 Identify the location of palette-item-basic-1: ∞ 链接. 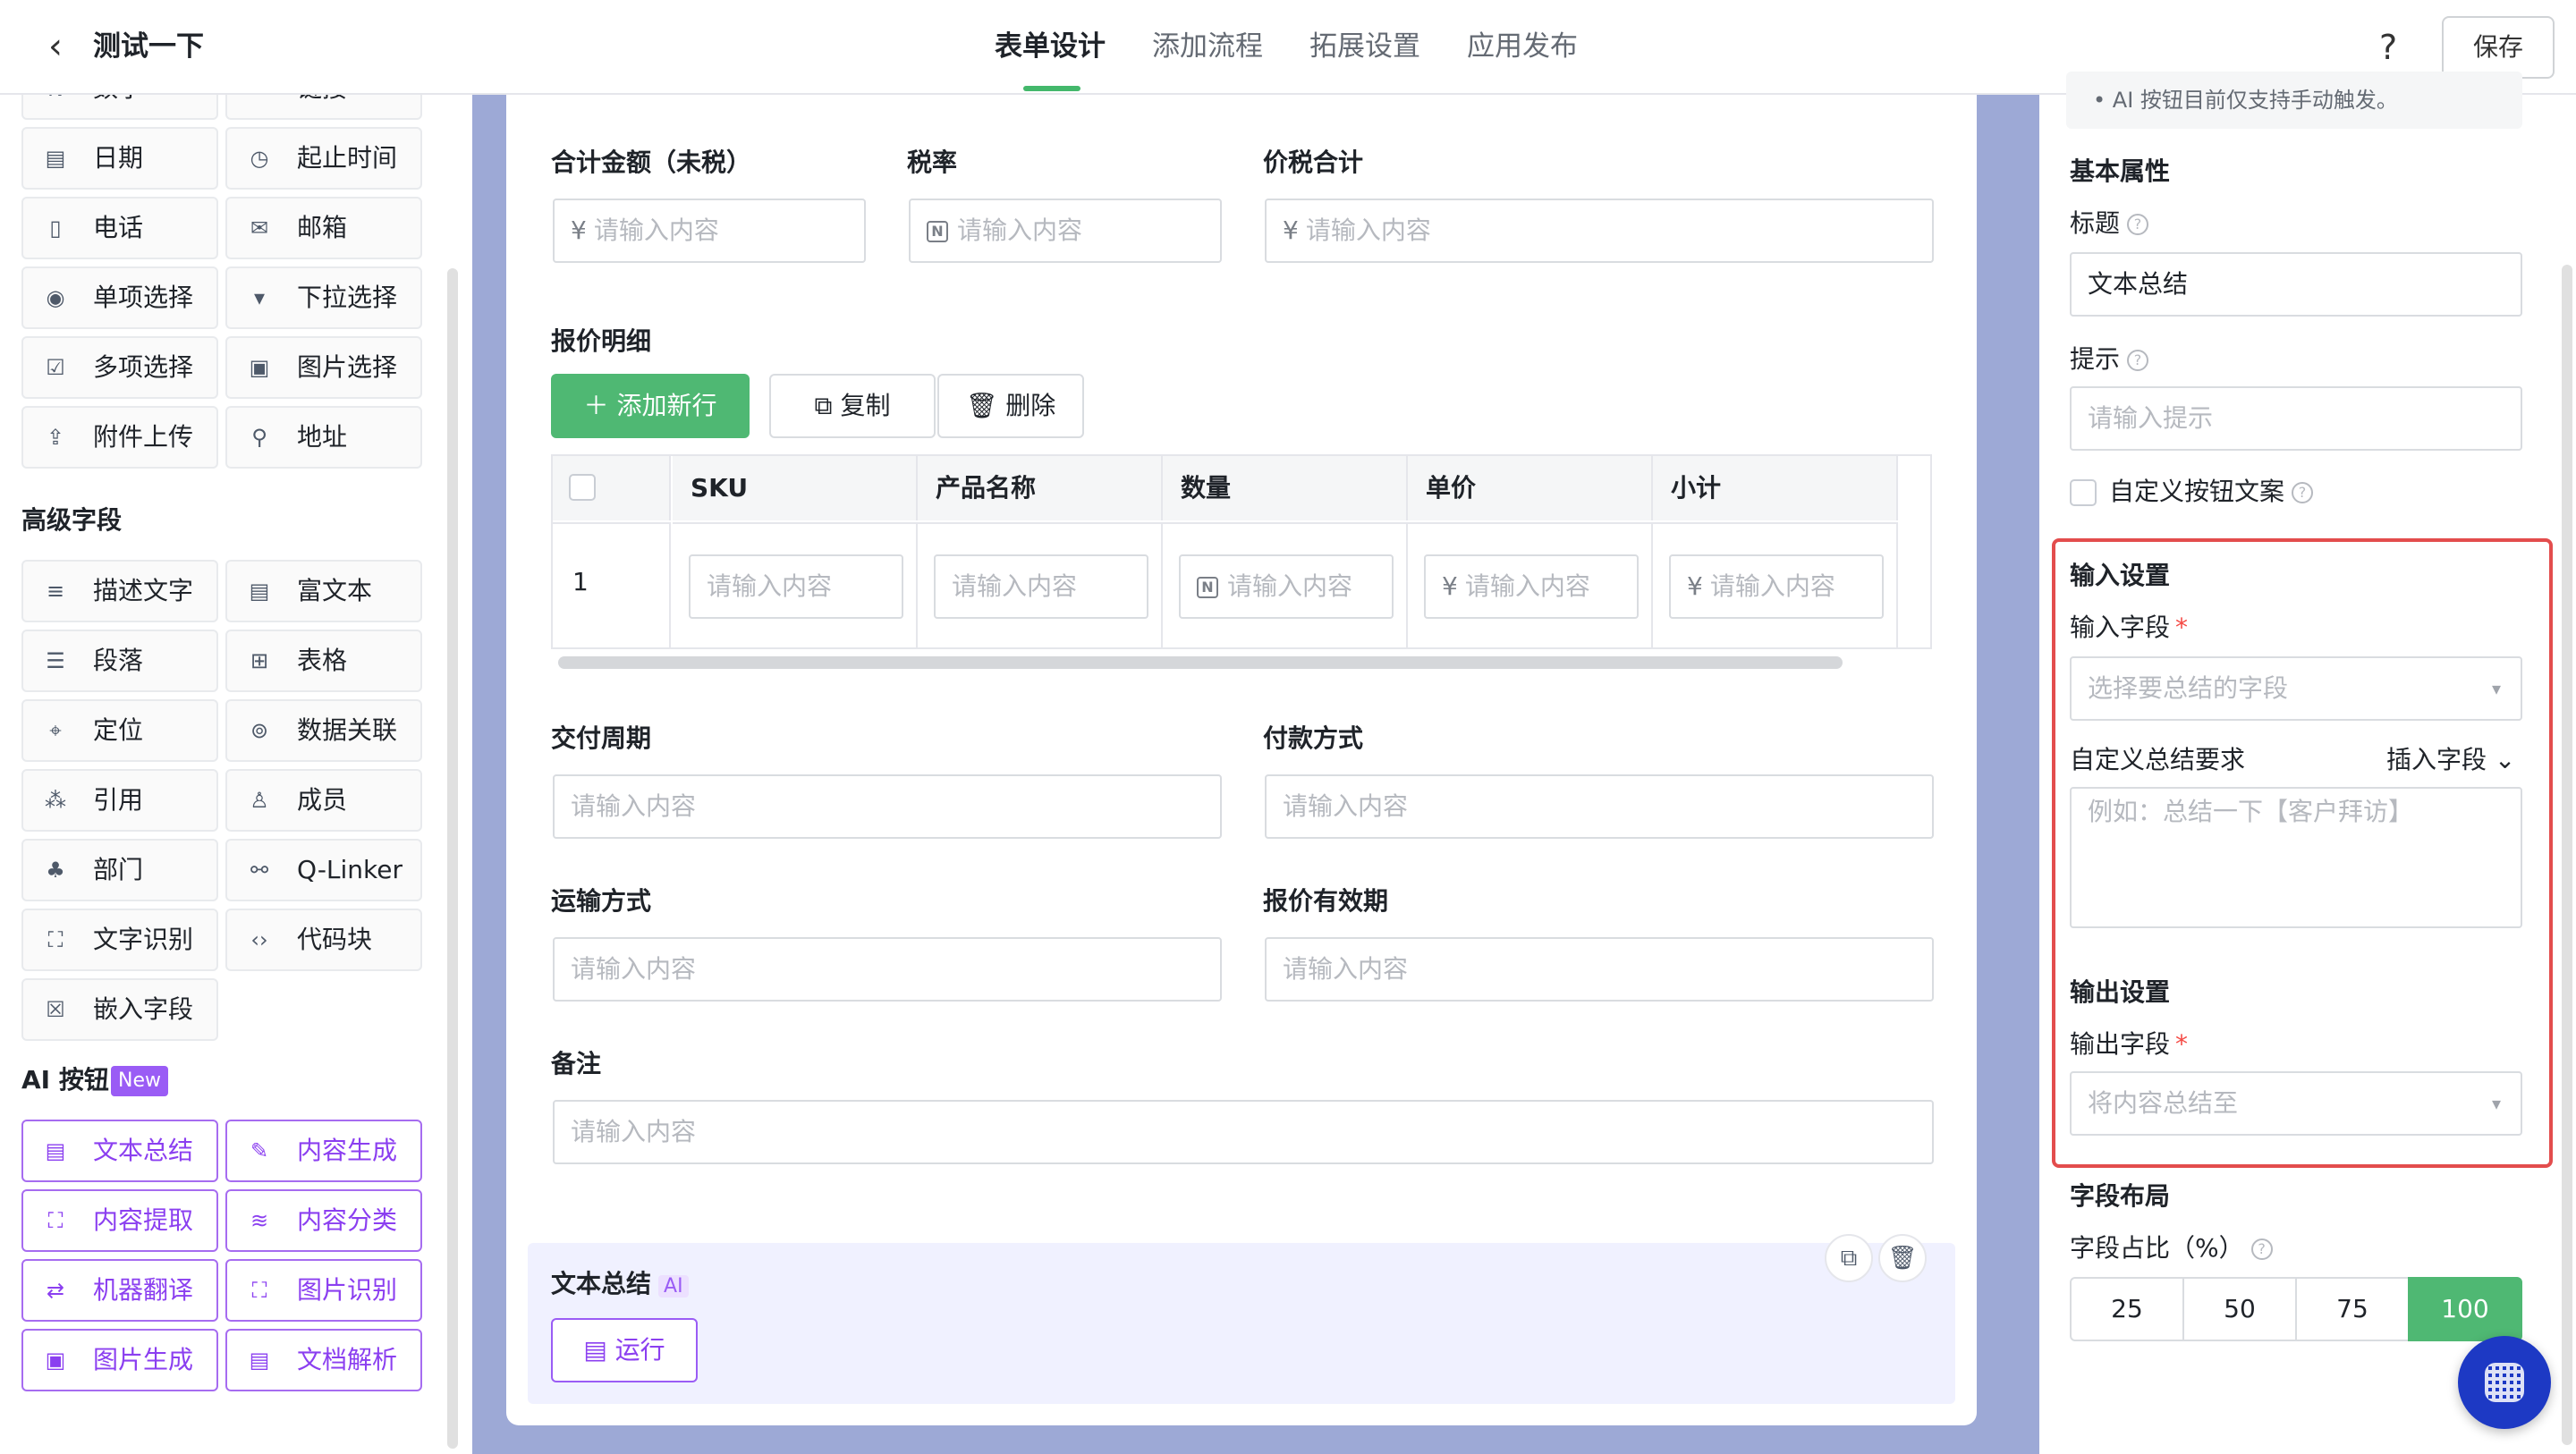
(323, 107).